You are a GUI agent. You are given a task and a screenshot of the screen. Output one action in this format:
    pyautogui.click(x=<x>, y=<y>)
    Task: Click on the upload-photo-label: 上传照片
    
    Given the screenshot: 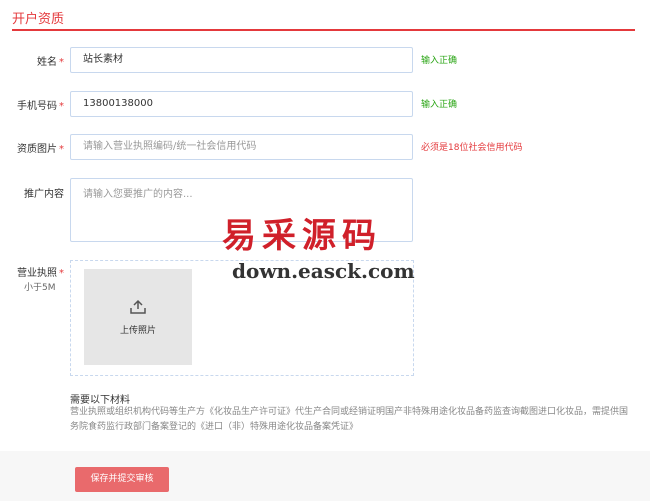 What is the action you would take?
    pyautogui.click(x=137, y=331)
    